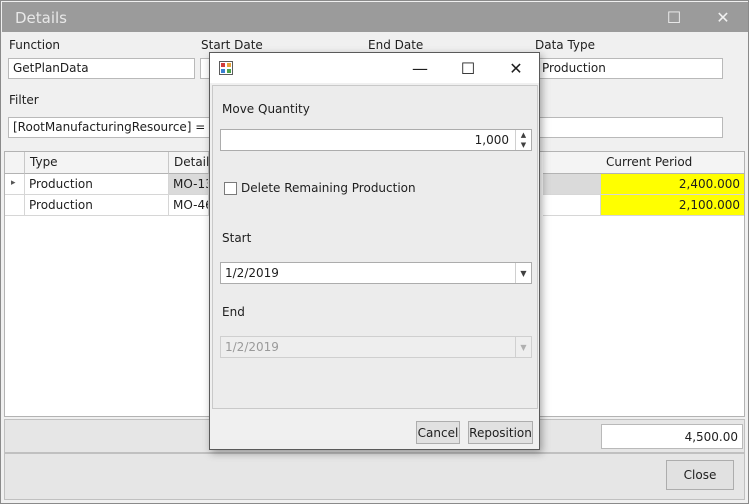 This screenshot has height=504, width=749. I want to click on column-header-details: Details, so click(192, 163).